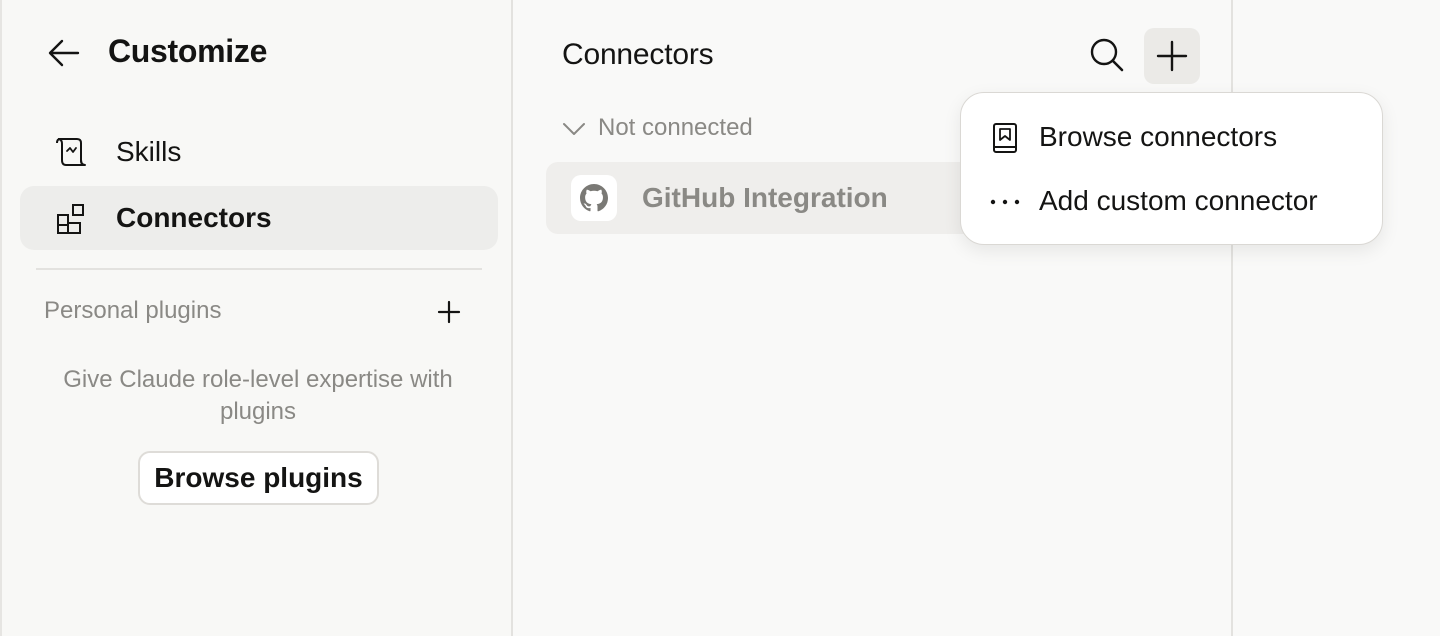 Image resolution: width=1440 pixels, height=636 pixels. Describe the element at coordinates (258, 478) in the screenshot. I see `browse-plugins-button: Browse plugins` at that location.